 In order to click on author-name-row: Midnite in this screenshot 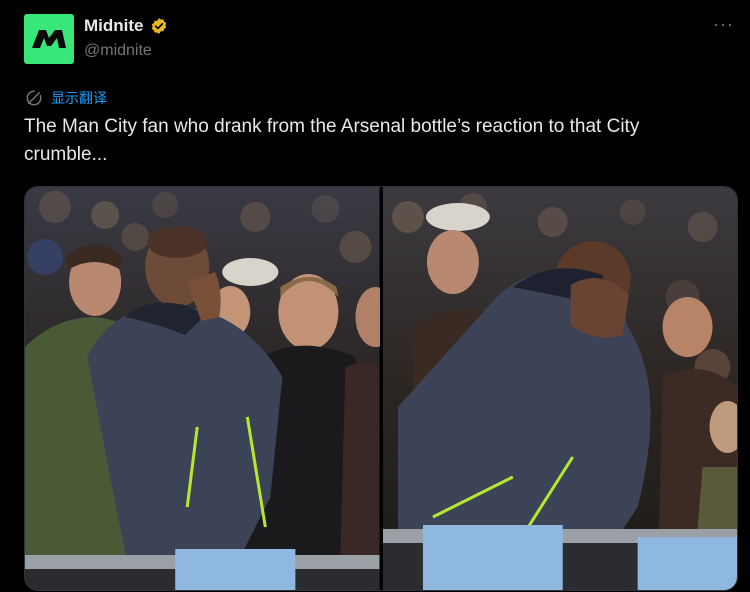, I will do `click(126, 26)`.